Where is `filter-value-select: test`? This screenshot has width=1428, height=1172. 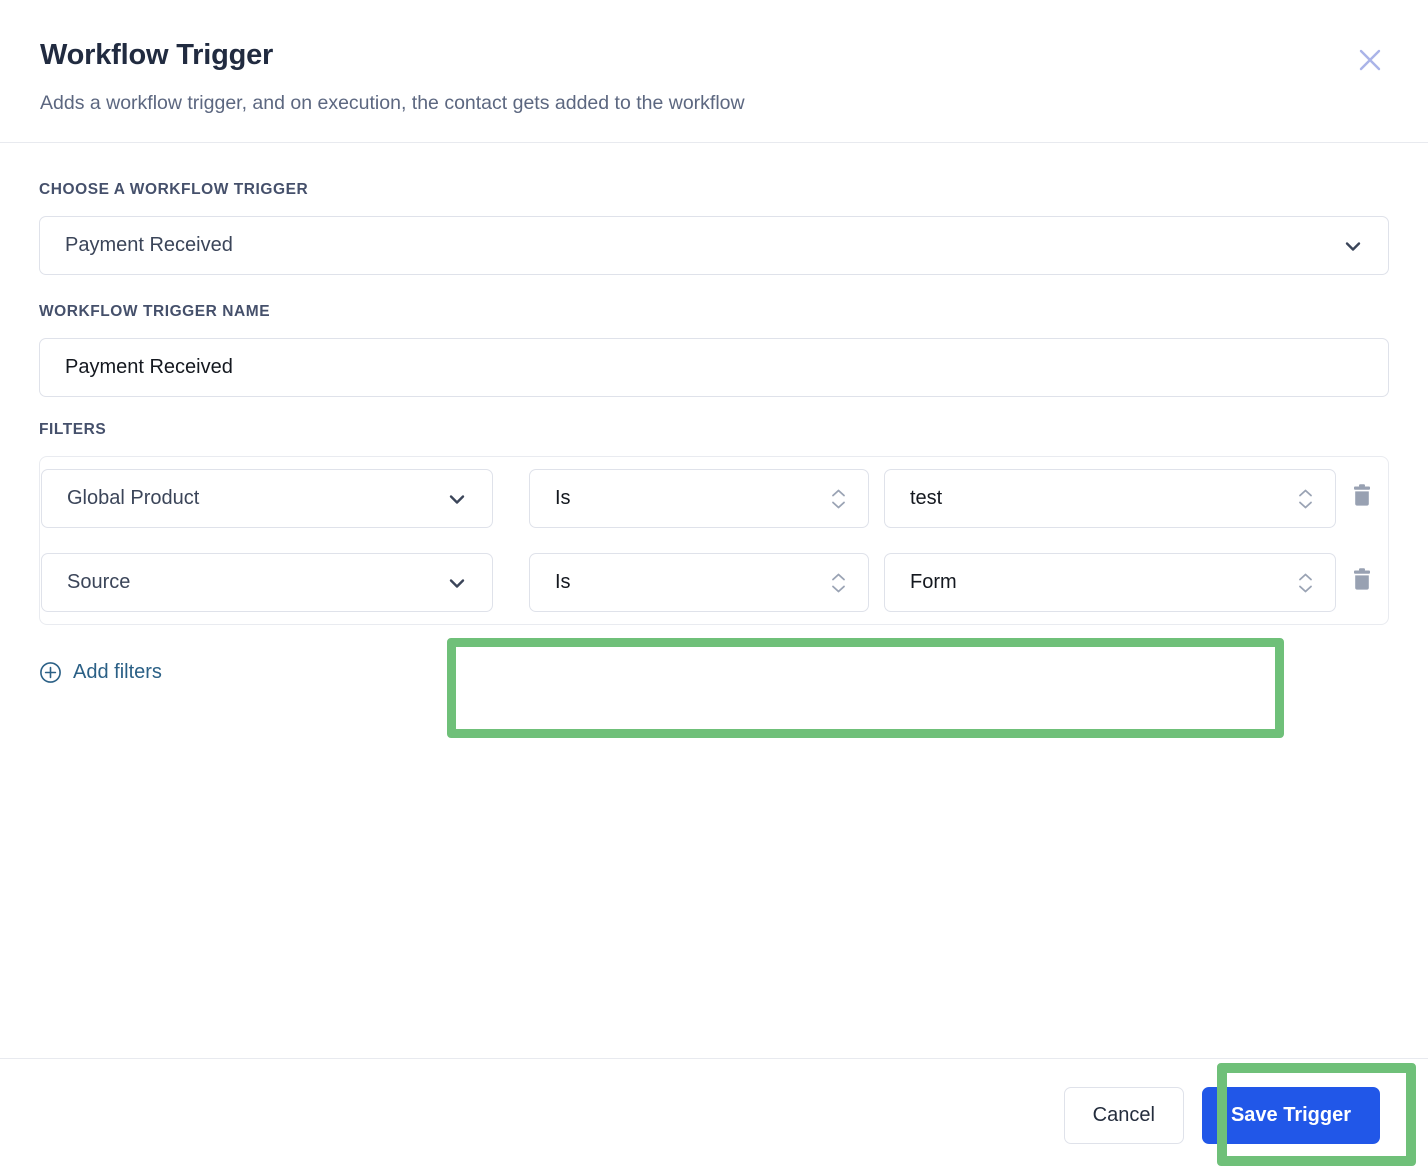
filter-value-select: test is located at coordinates (1110, 499).